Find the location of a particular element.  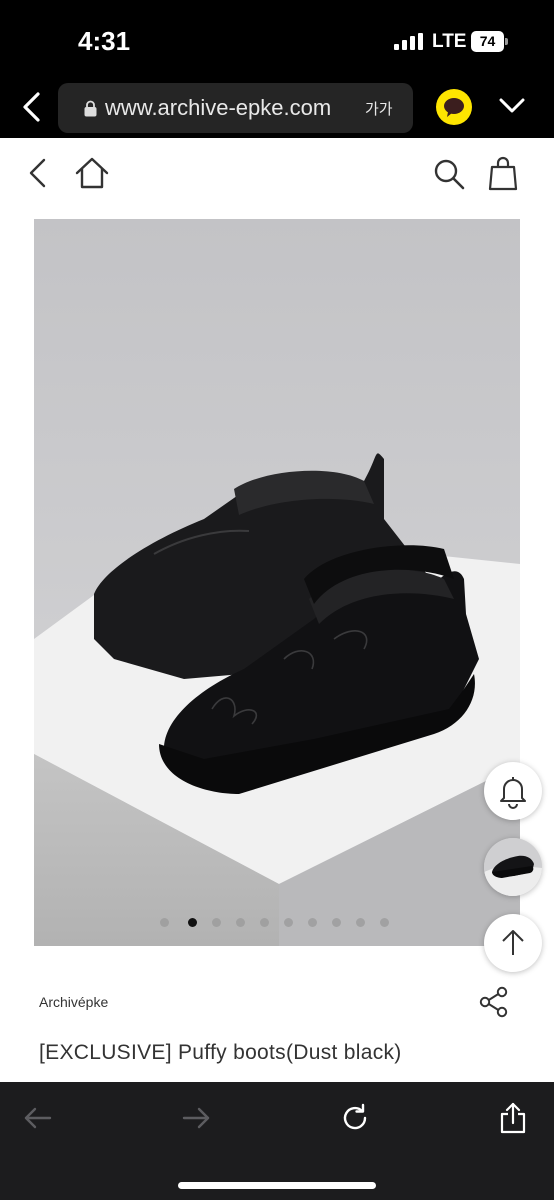

bell-icon is located at coordinates (513, 793).